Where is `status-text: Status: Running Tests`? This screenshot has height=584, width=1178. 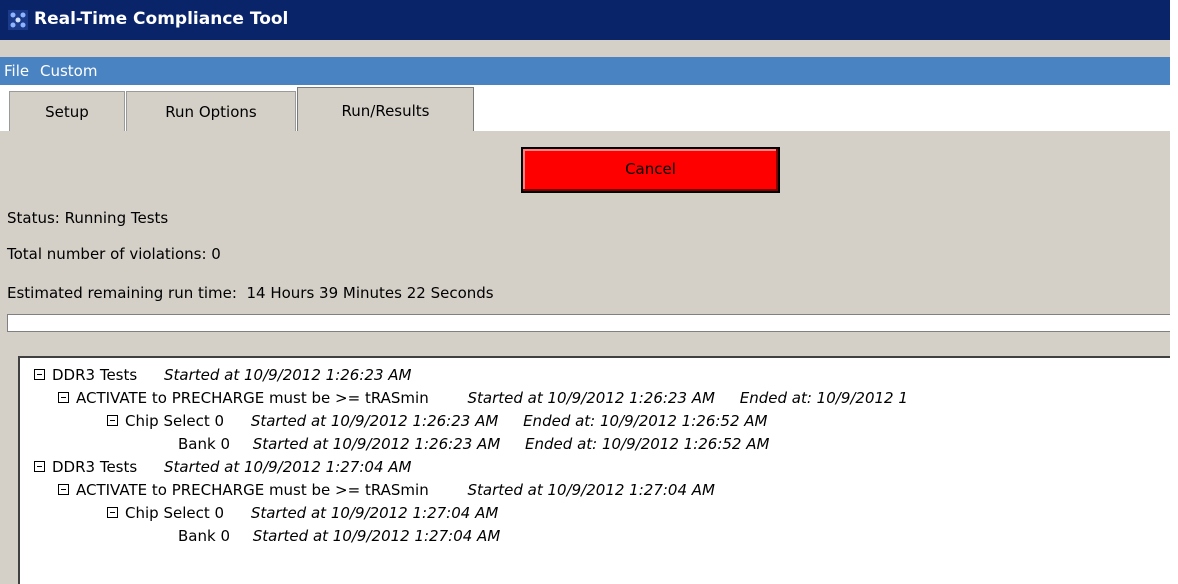
status-text: Status: Running Tests is located at coordinates (88, 218).